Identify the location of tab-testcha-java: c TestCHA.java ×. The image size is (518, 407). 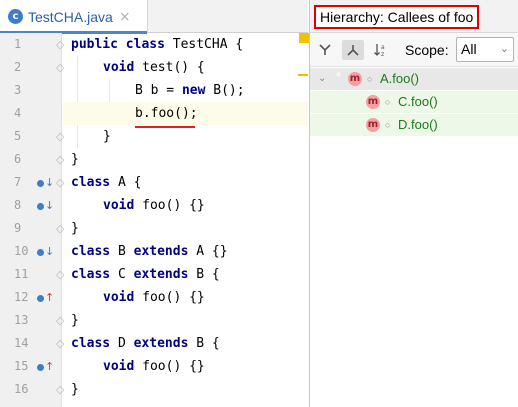
(74, 17).